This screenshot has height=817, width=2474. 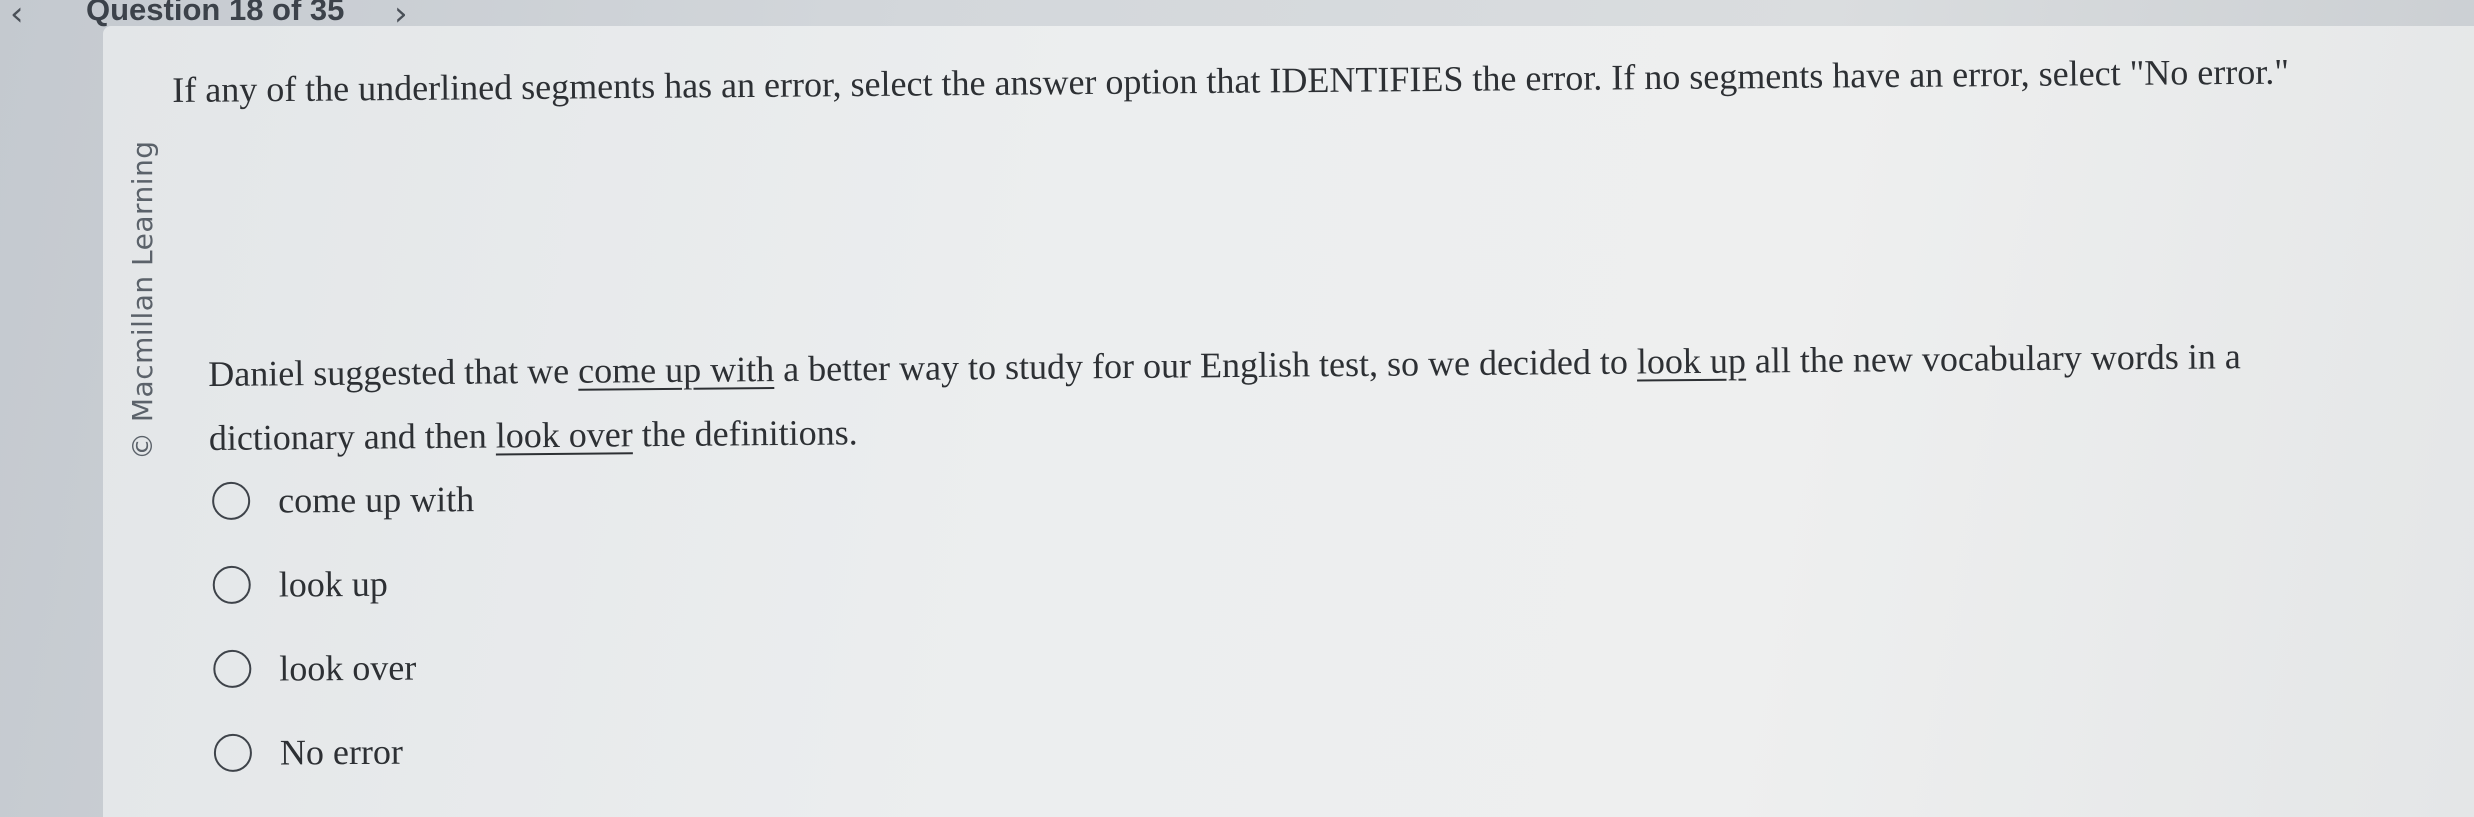 What do you see at coordinates (1691, 361) in the screenshot?
I see `underlined-segment-2: look up` at bounding box center [1691, 361].